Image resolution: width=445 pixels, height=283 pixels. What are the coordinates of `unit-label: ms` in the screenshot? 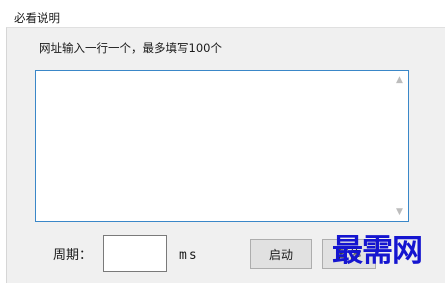 It's located at (189, 255).